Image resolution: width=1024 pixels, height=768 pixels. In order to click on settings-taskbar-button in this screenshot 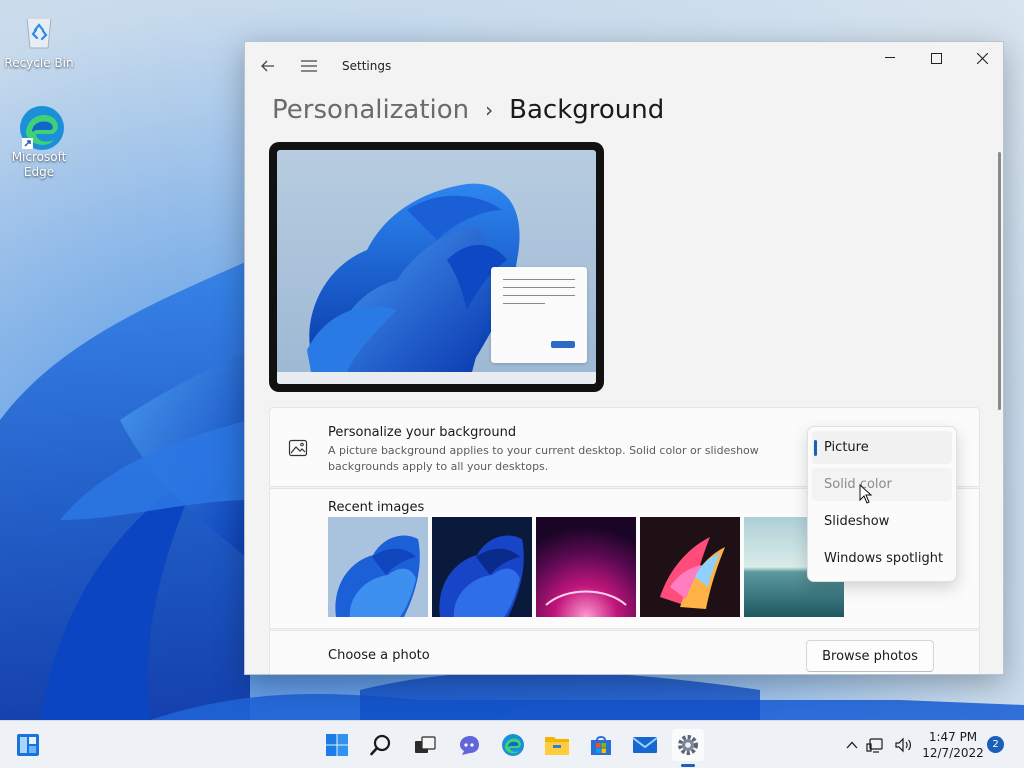, I will do `click(688, 745)`.